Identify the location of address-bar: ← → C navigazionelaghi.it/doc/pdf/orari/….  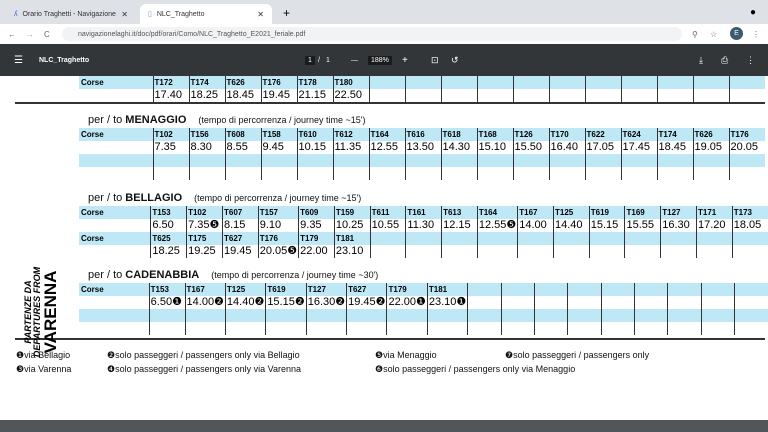
(384, 34).